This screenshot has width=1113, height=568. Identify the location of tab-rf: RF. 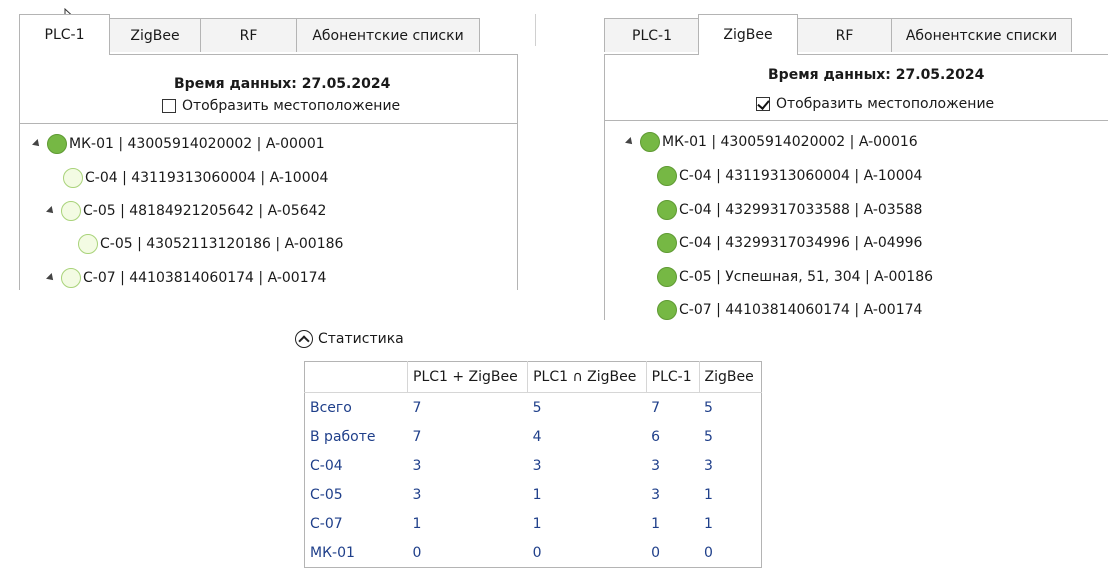
(844, 35).